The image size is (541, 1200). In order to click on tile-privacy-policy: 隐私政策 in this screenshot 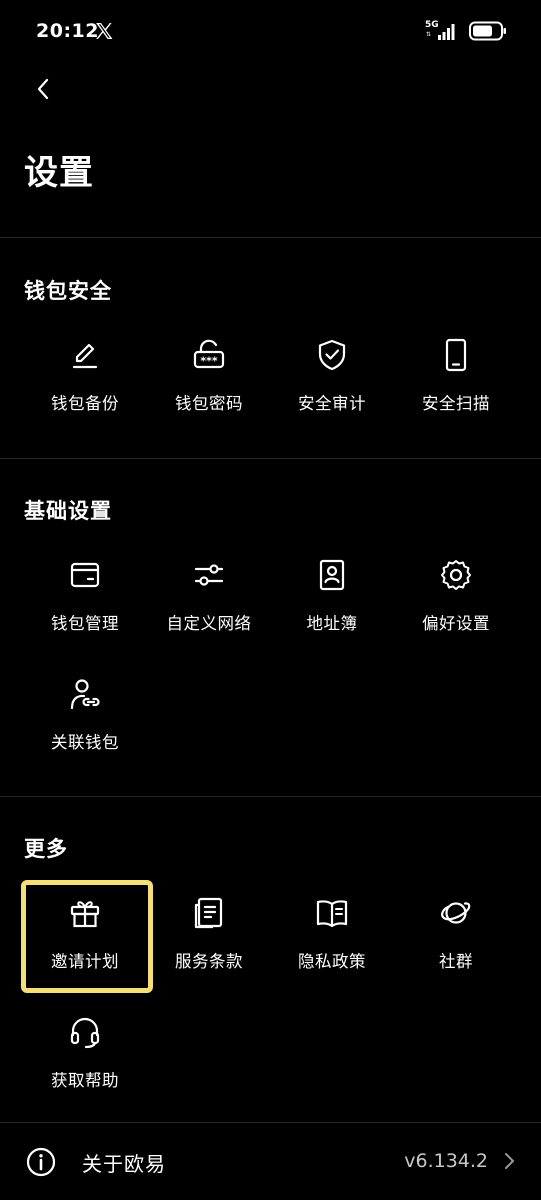, I will do `click(332, 938)`.